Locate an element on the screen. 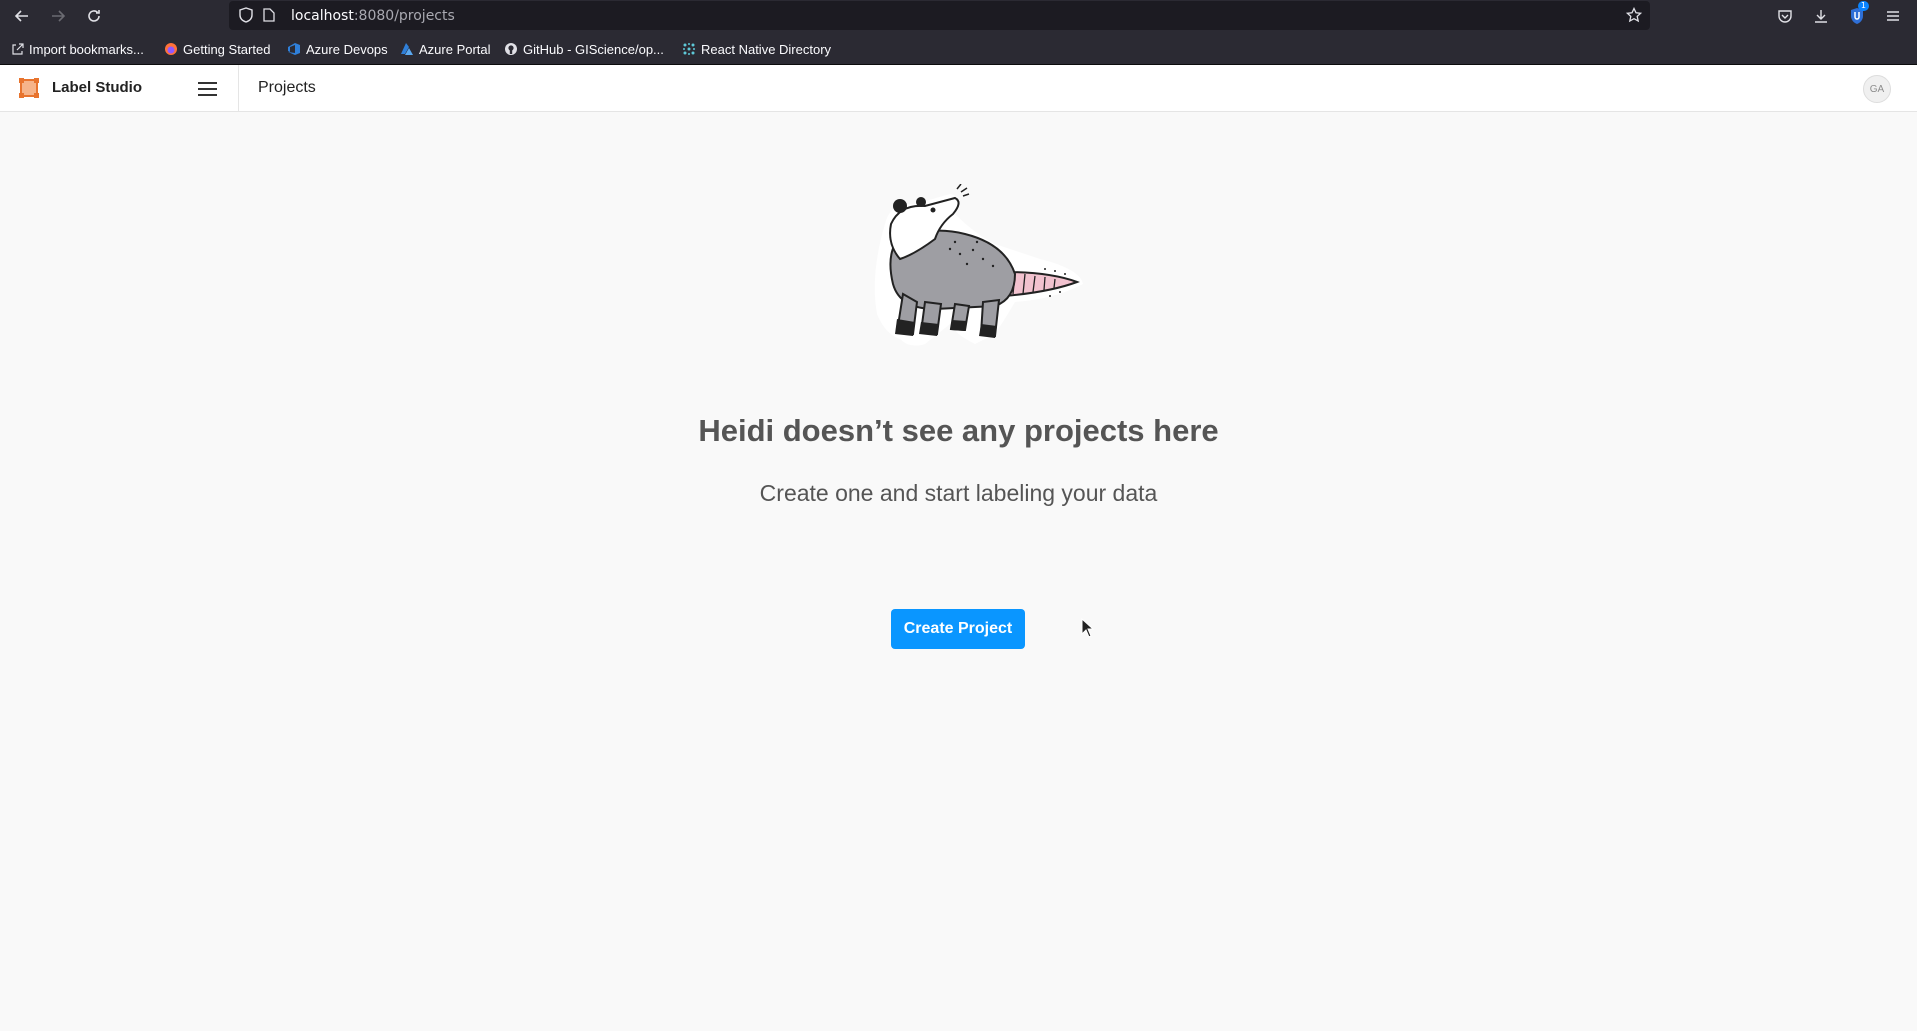 The image size is (1917, 1031). extension-button: 1 is located at coordinates (1857, 14).